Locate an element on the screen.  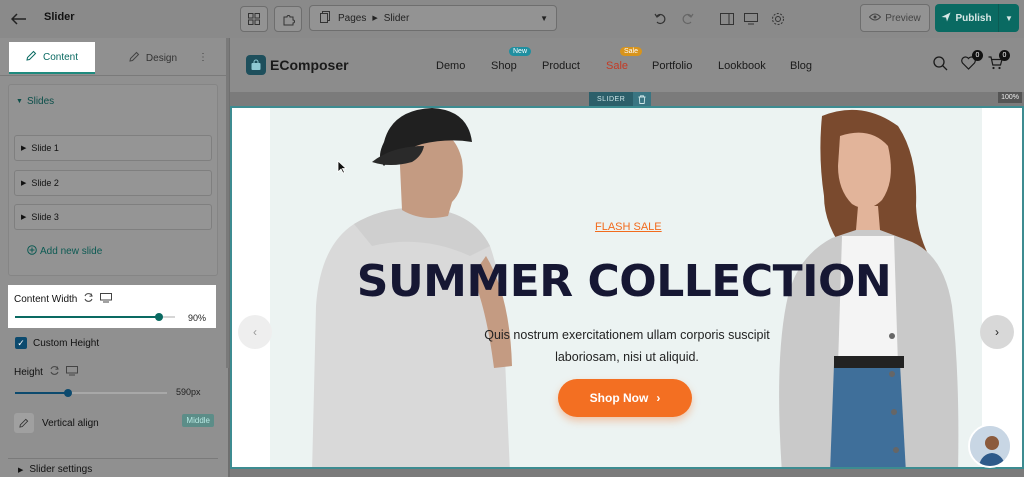
tab-design: Design is located at coordinates (153, 58).